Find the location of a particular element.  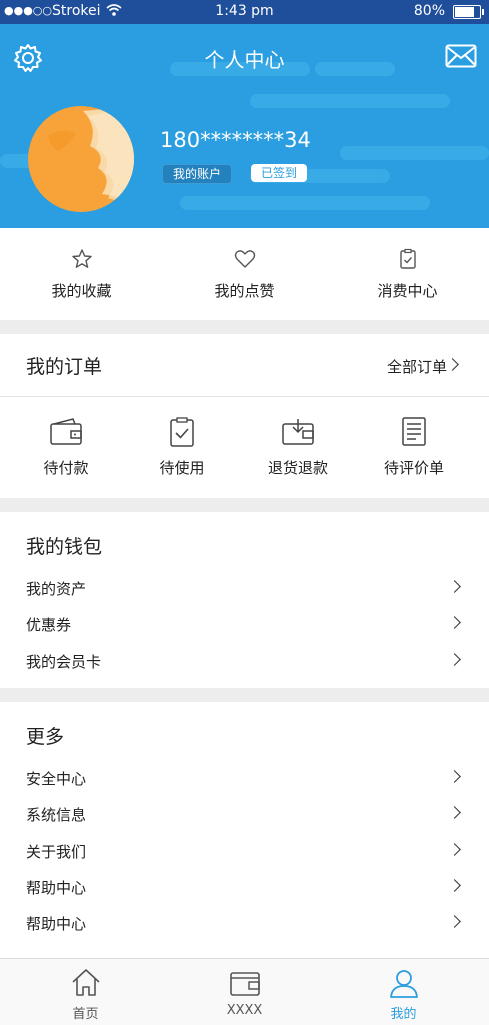

tab-mine-label: 我的 is located at coordinates (403, 1014).